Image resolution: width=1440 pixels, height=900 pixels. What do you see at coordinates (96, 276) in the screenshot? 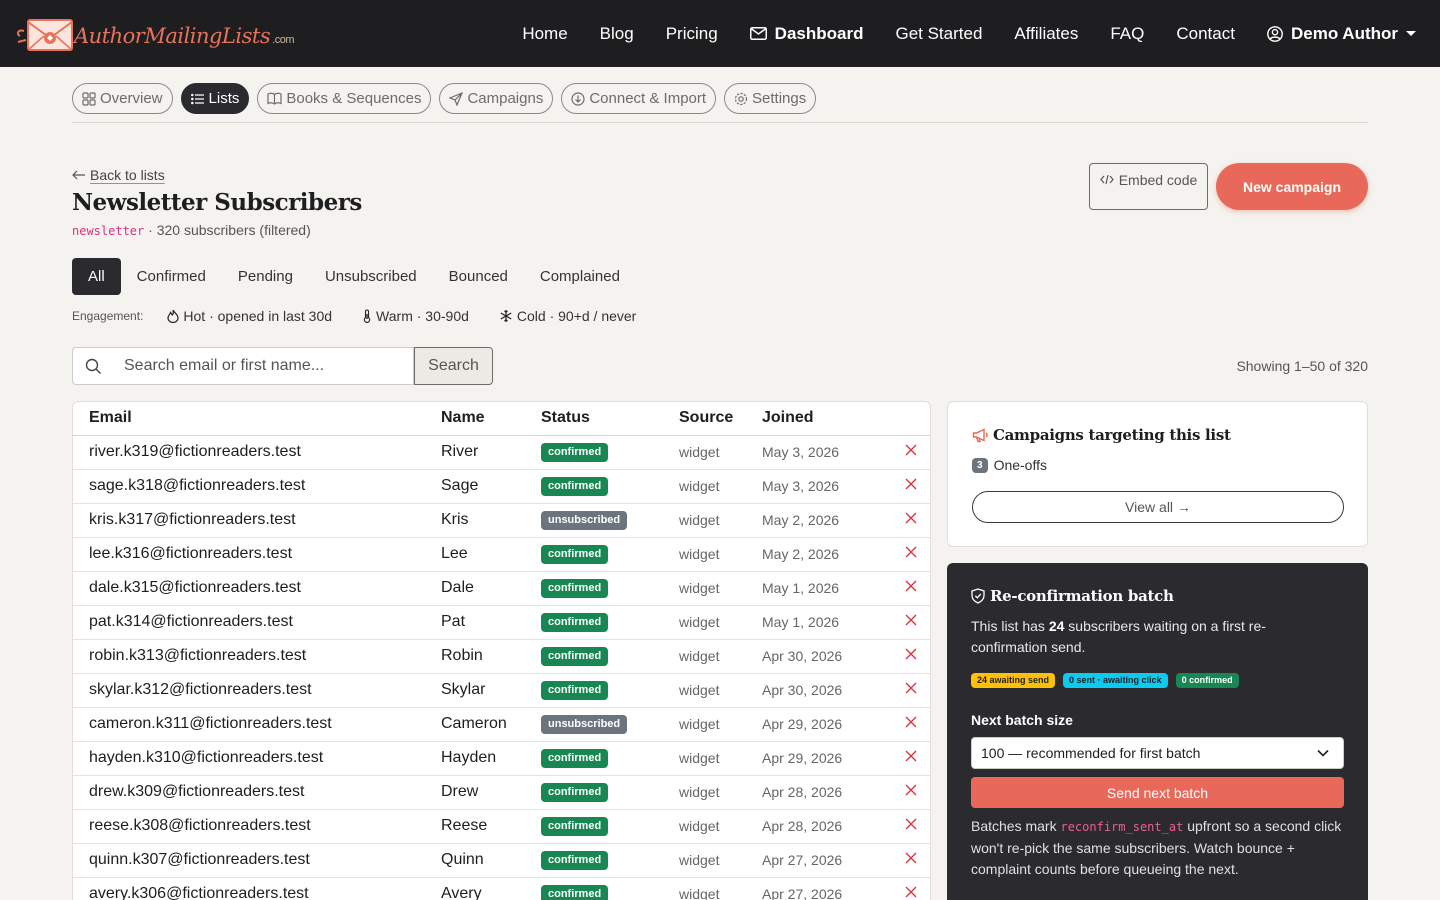
I see `tab-all: All` at bounding box center [96, 276].